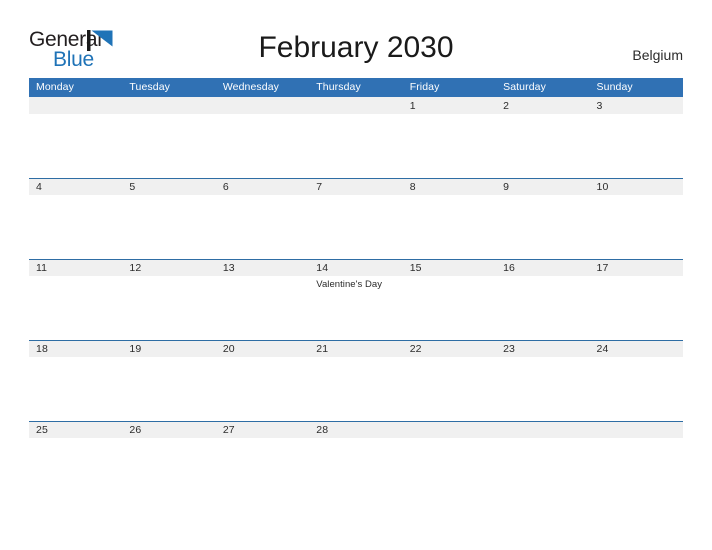 Image resolution: width=712 pixels, height=550 pixels. Describe the element at coordinates (602, 187) in the screenshot. I see `day-number: 10` at that location.